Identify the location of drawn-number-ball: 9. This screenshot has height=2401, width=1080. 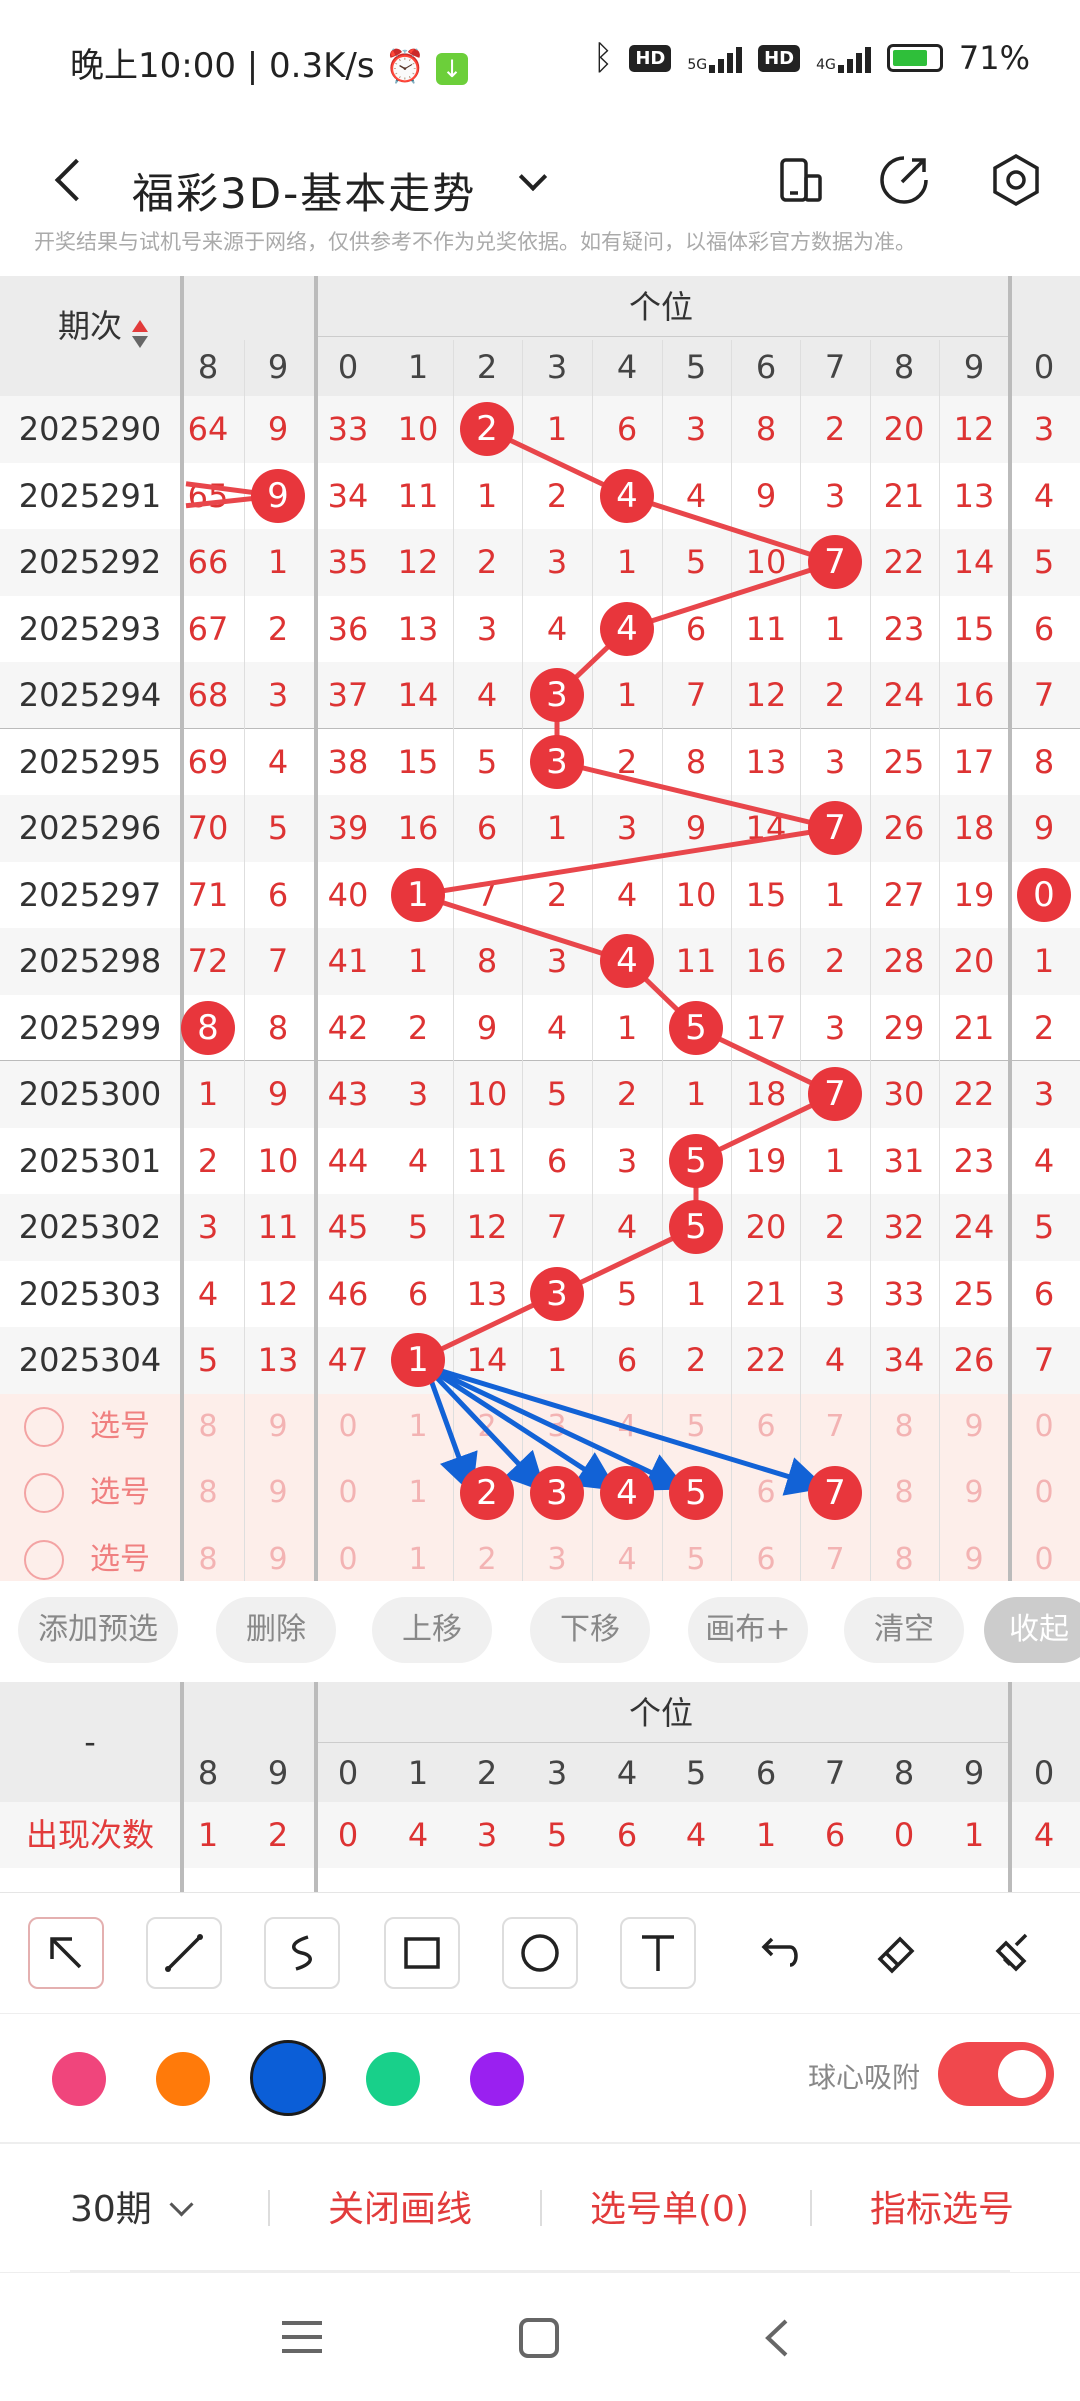
(278, 495).